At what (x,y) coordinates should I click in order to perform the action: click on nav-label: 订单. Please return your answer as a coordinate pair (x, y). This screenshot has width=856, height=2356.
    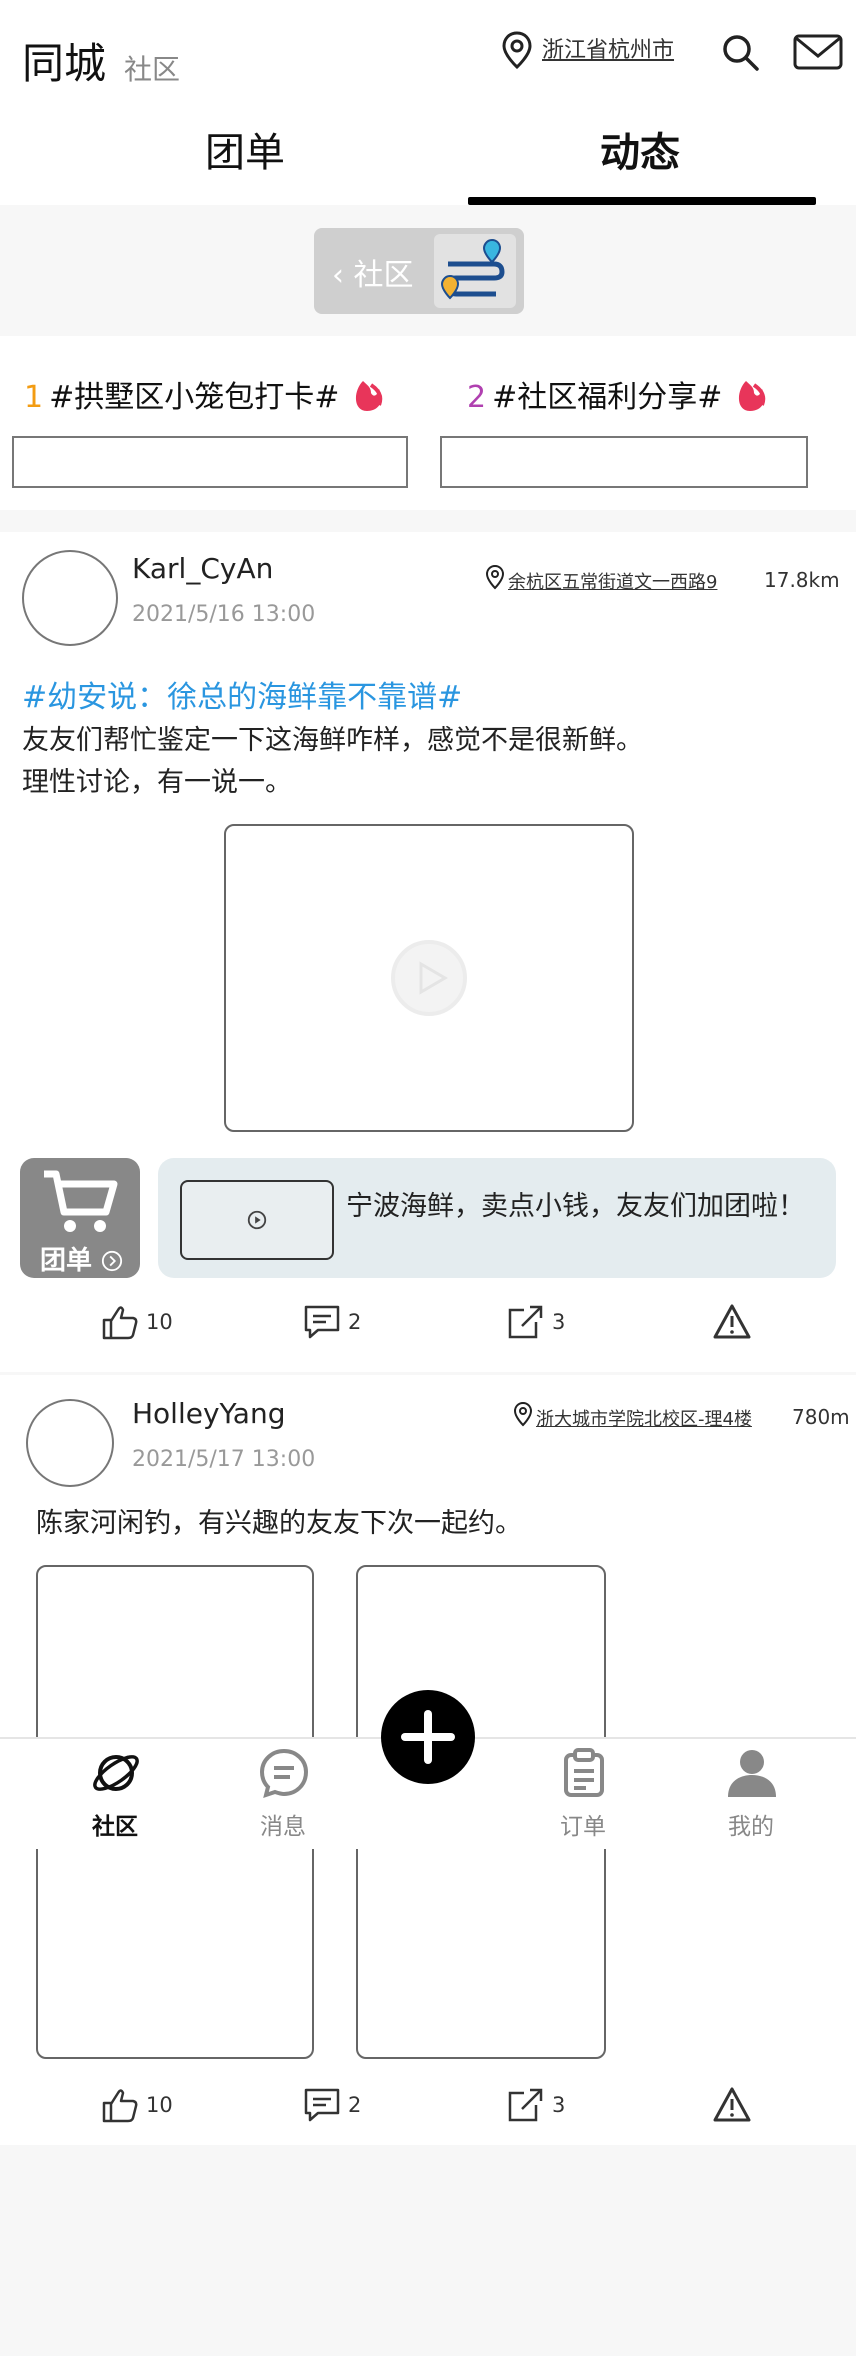
    Looking at the image, I should click on (583, 1827).